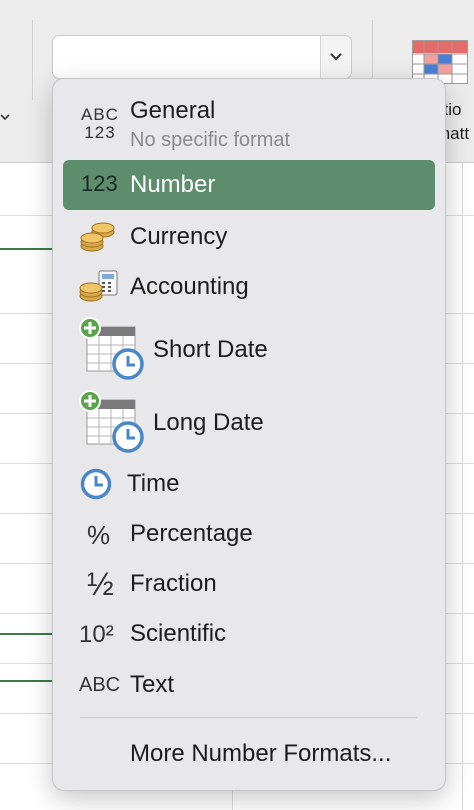 Image resolution: width=474 pixels, height=810 pixels. What do you see at coordinates (173, 110) in the screenshot?
I see `menu-item-label: General` at bounding box center [173, 110].